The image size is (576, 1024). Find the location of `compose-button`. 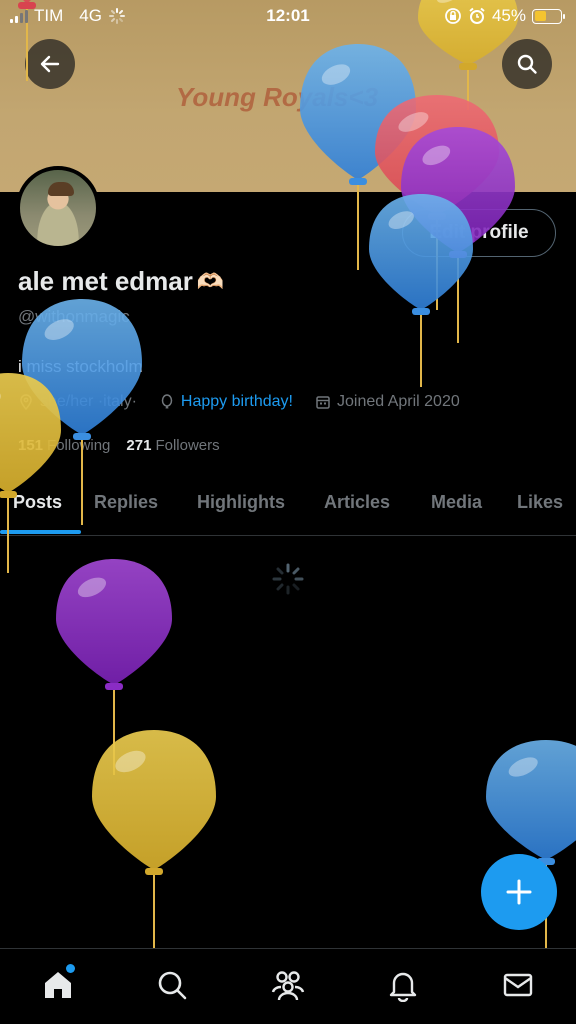

compose-button is located at coordinates (519, 892).